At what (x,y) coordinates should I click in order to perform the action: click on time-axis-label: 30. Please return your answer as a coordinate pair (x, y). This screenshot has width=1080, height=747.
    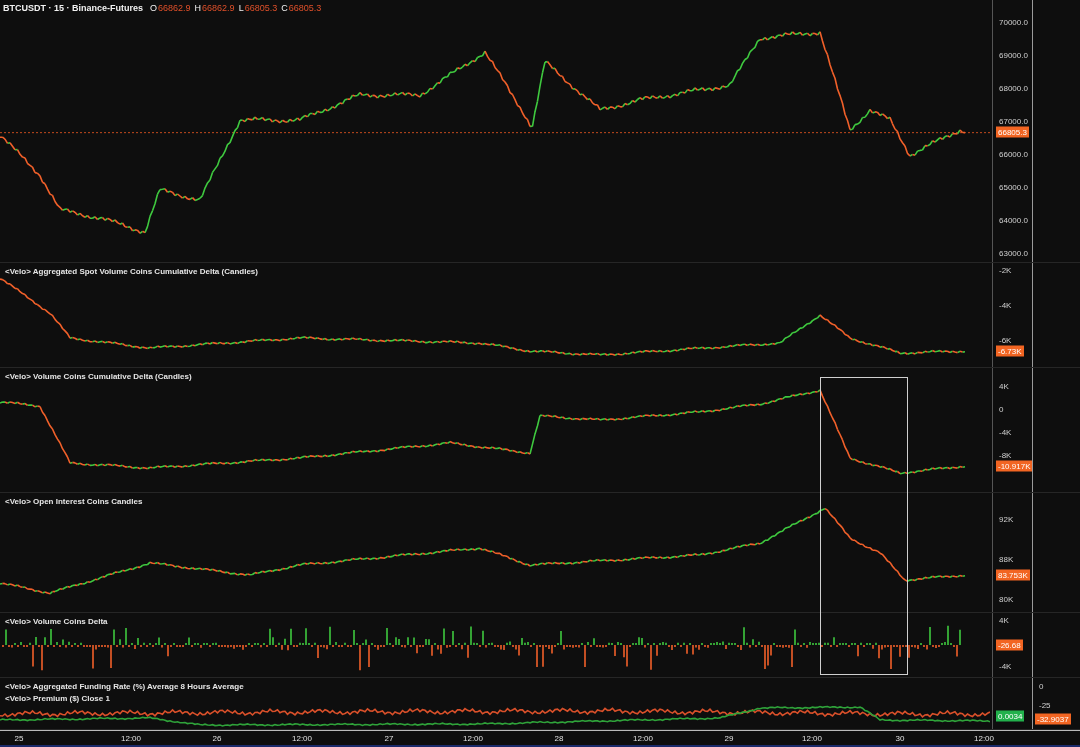
    Looking at the image, I should click on (900, 738).